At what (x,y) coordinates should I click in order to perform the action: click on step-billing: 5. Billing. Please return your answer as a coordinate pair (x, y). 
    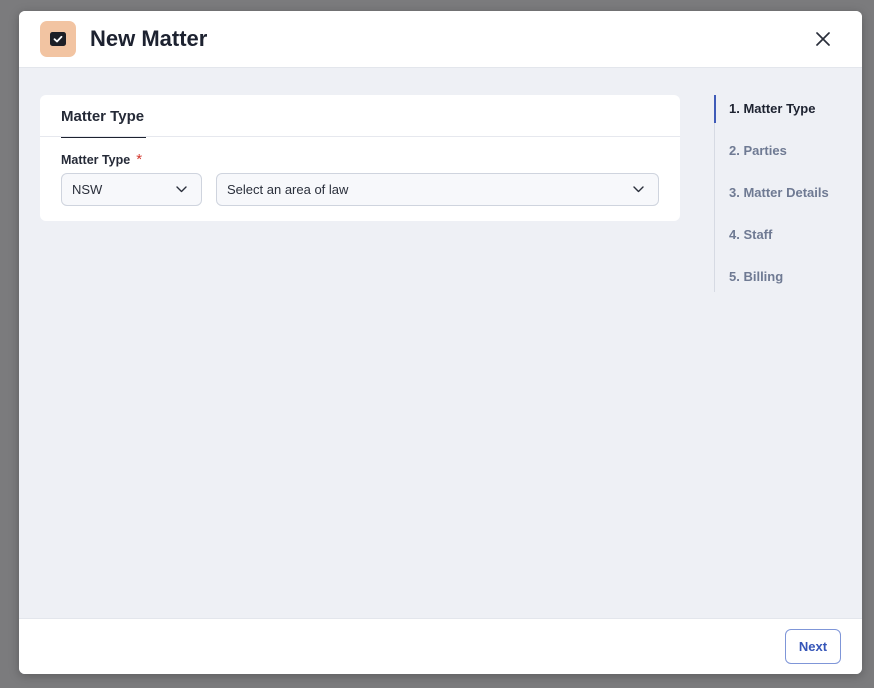
    Looking at the image, I should click on (756, 277).